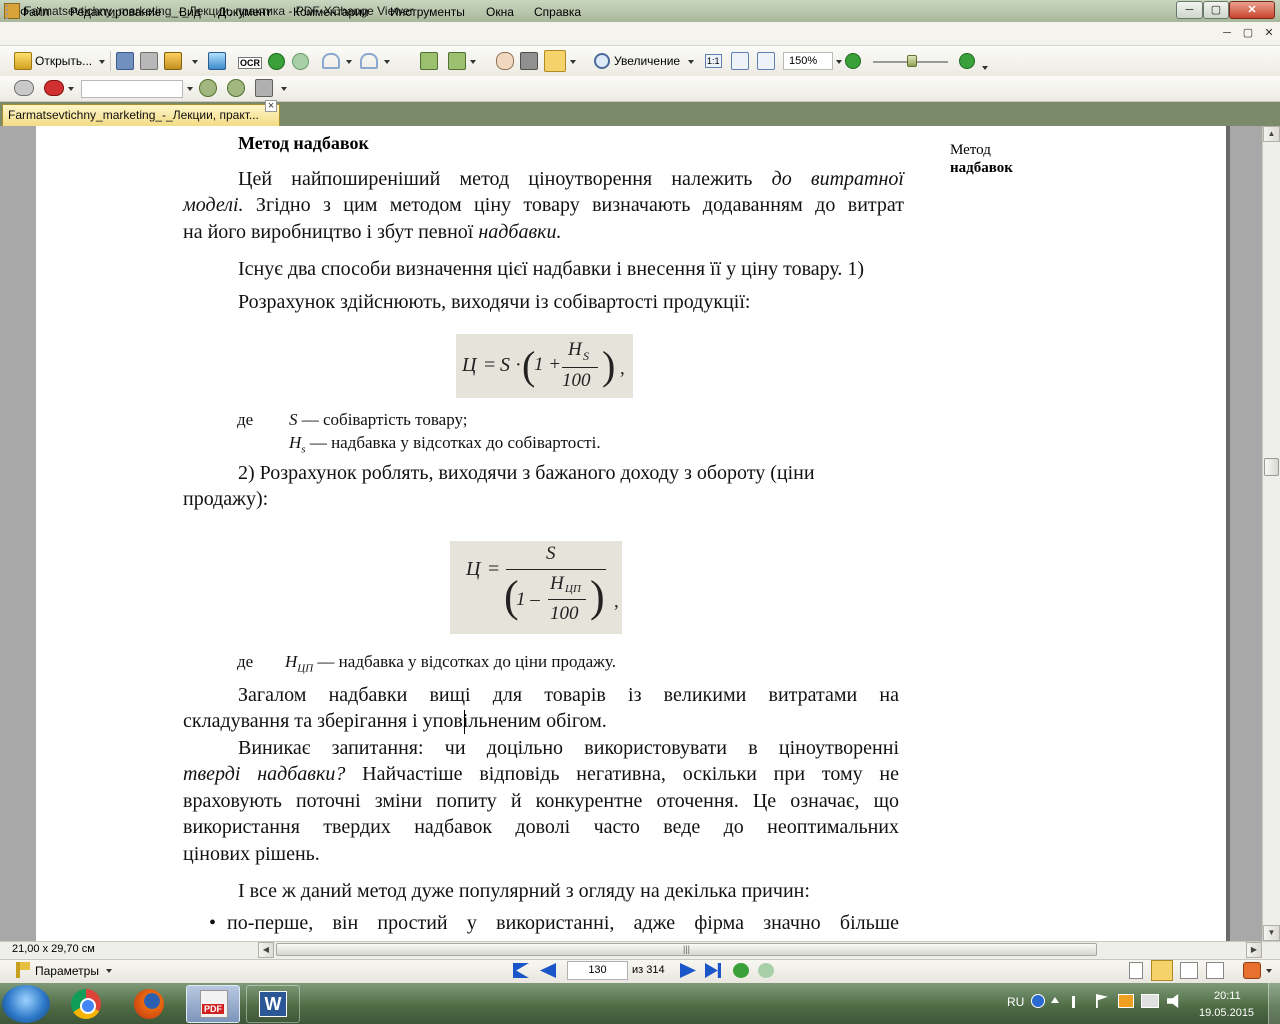 This screenshot has width=1280, height=1024. What do you see at coordinates (54, 88) in the screenshot?
I see `search-engine-icon` at bounding box center [54, 88].